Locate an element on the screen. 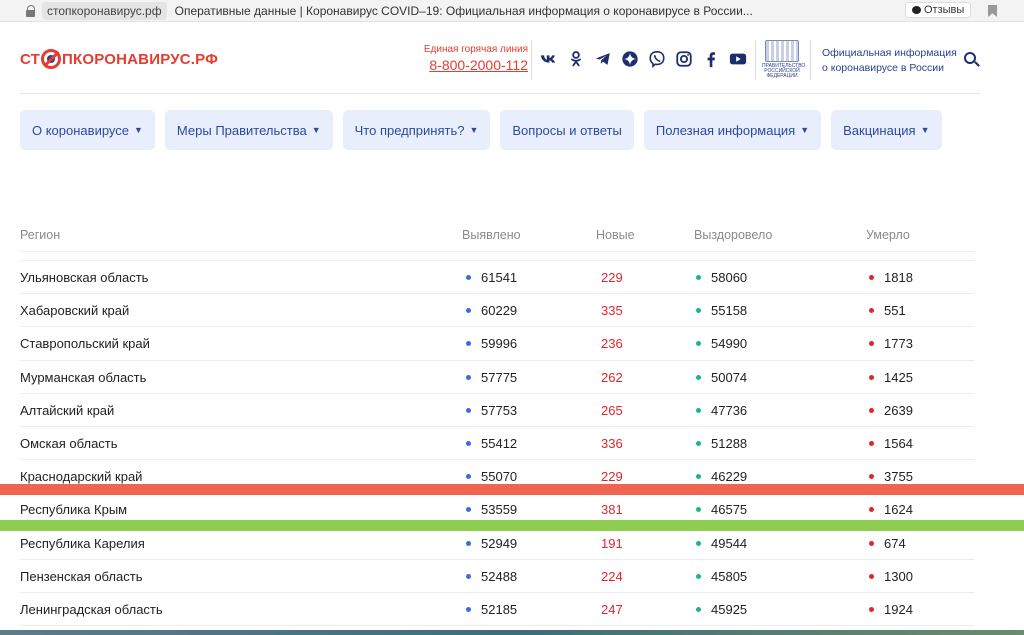  nav-tab: Вакцинация ▼ is located at coordinates (886, 130).